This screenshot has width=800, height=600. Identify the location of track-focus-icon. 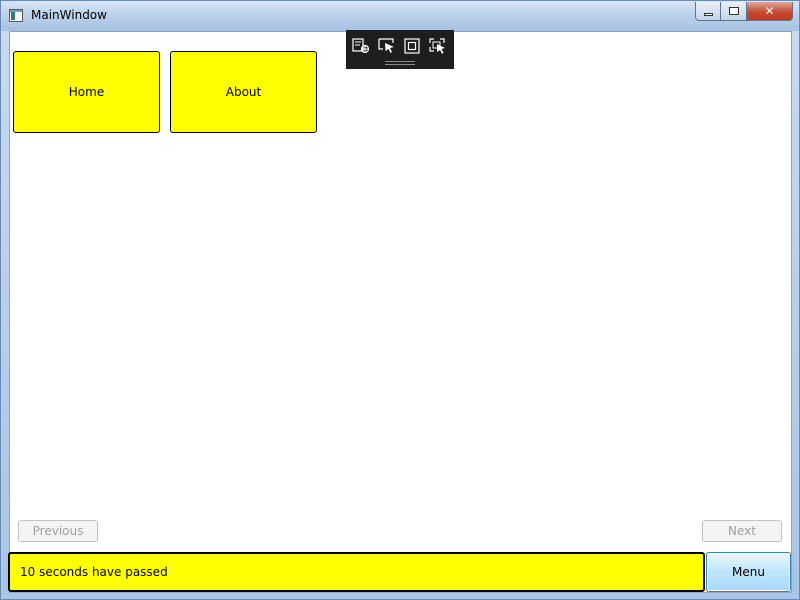
(387, 46).